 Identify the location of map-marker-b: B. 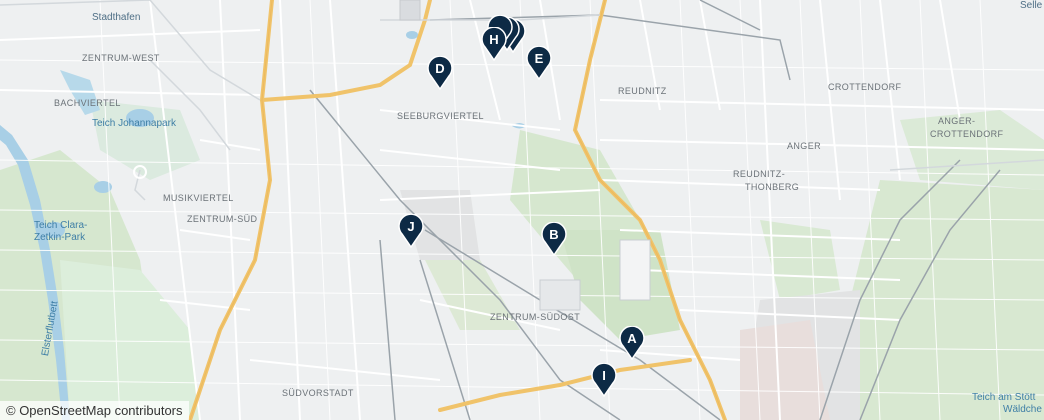
(554, 239).